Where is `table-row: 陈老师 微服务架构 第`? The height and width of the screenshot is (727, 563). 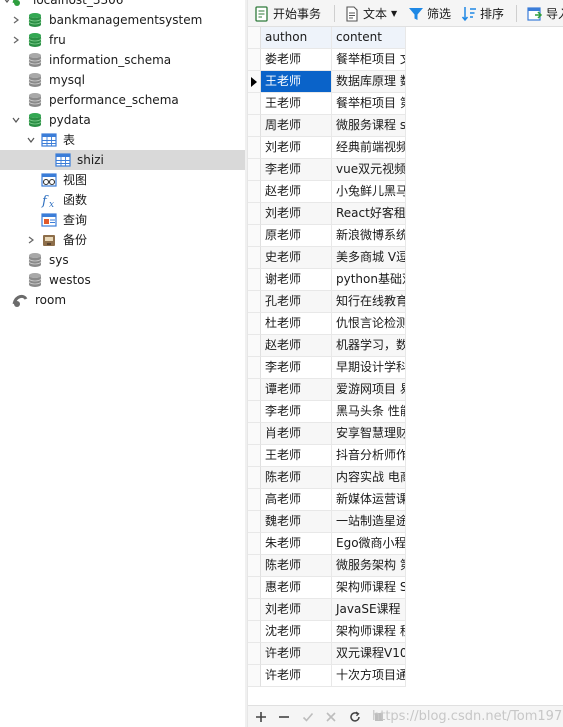 table-row: 陈老师 微服务架构 第 is located at coordinates (405, 566).